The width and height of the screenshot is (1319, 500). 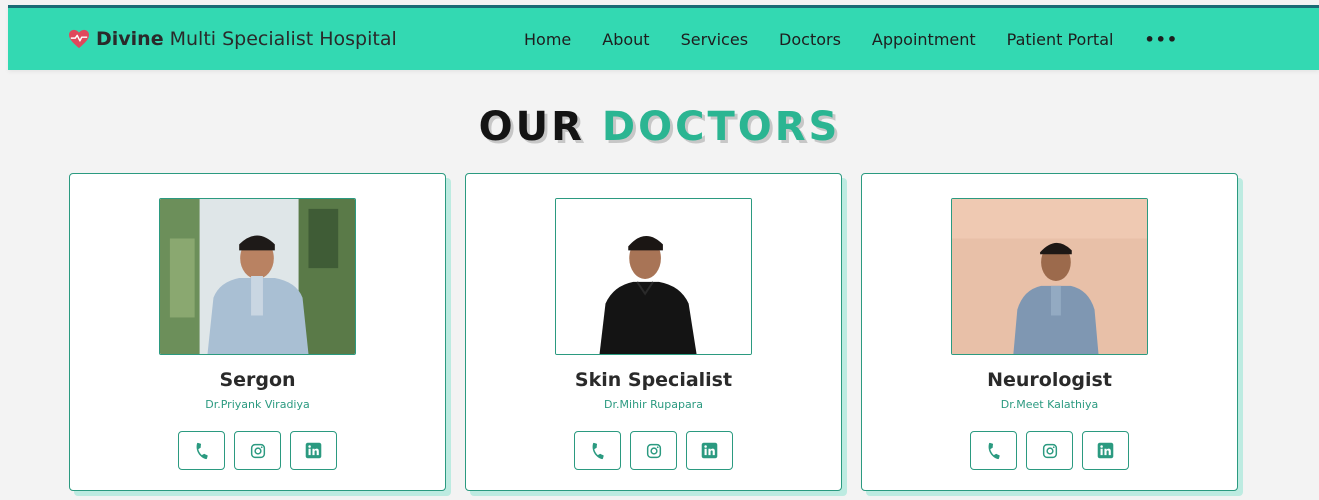 What do you see at coordinates (924, 39) in the screenshot?
I see `nav-appointment: Appointment` at bounding box center [924, 39].